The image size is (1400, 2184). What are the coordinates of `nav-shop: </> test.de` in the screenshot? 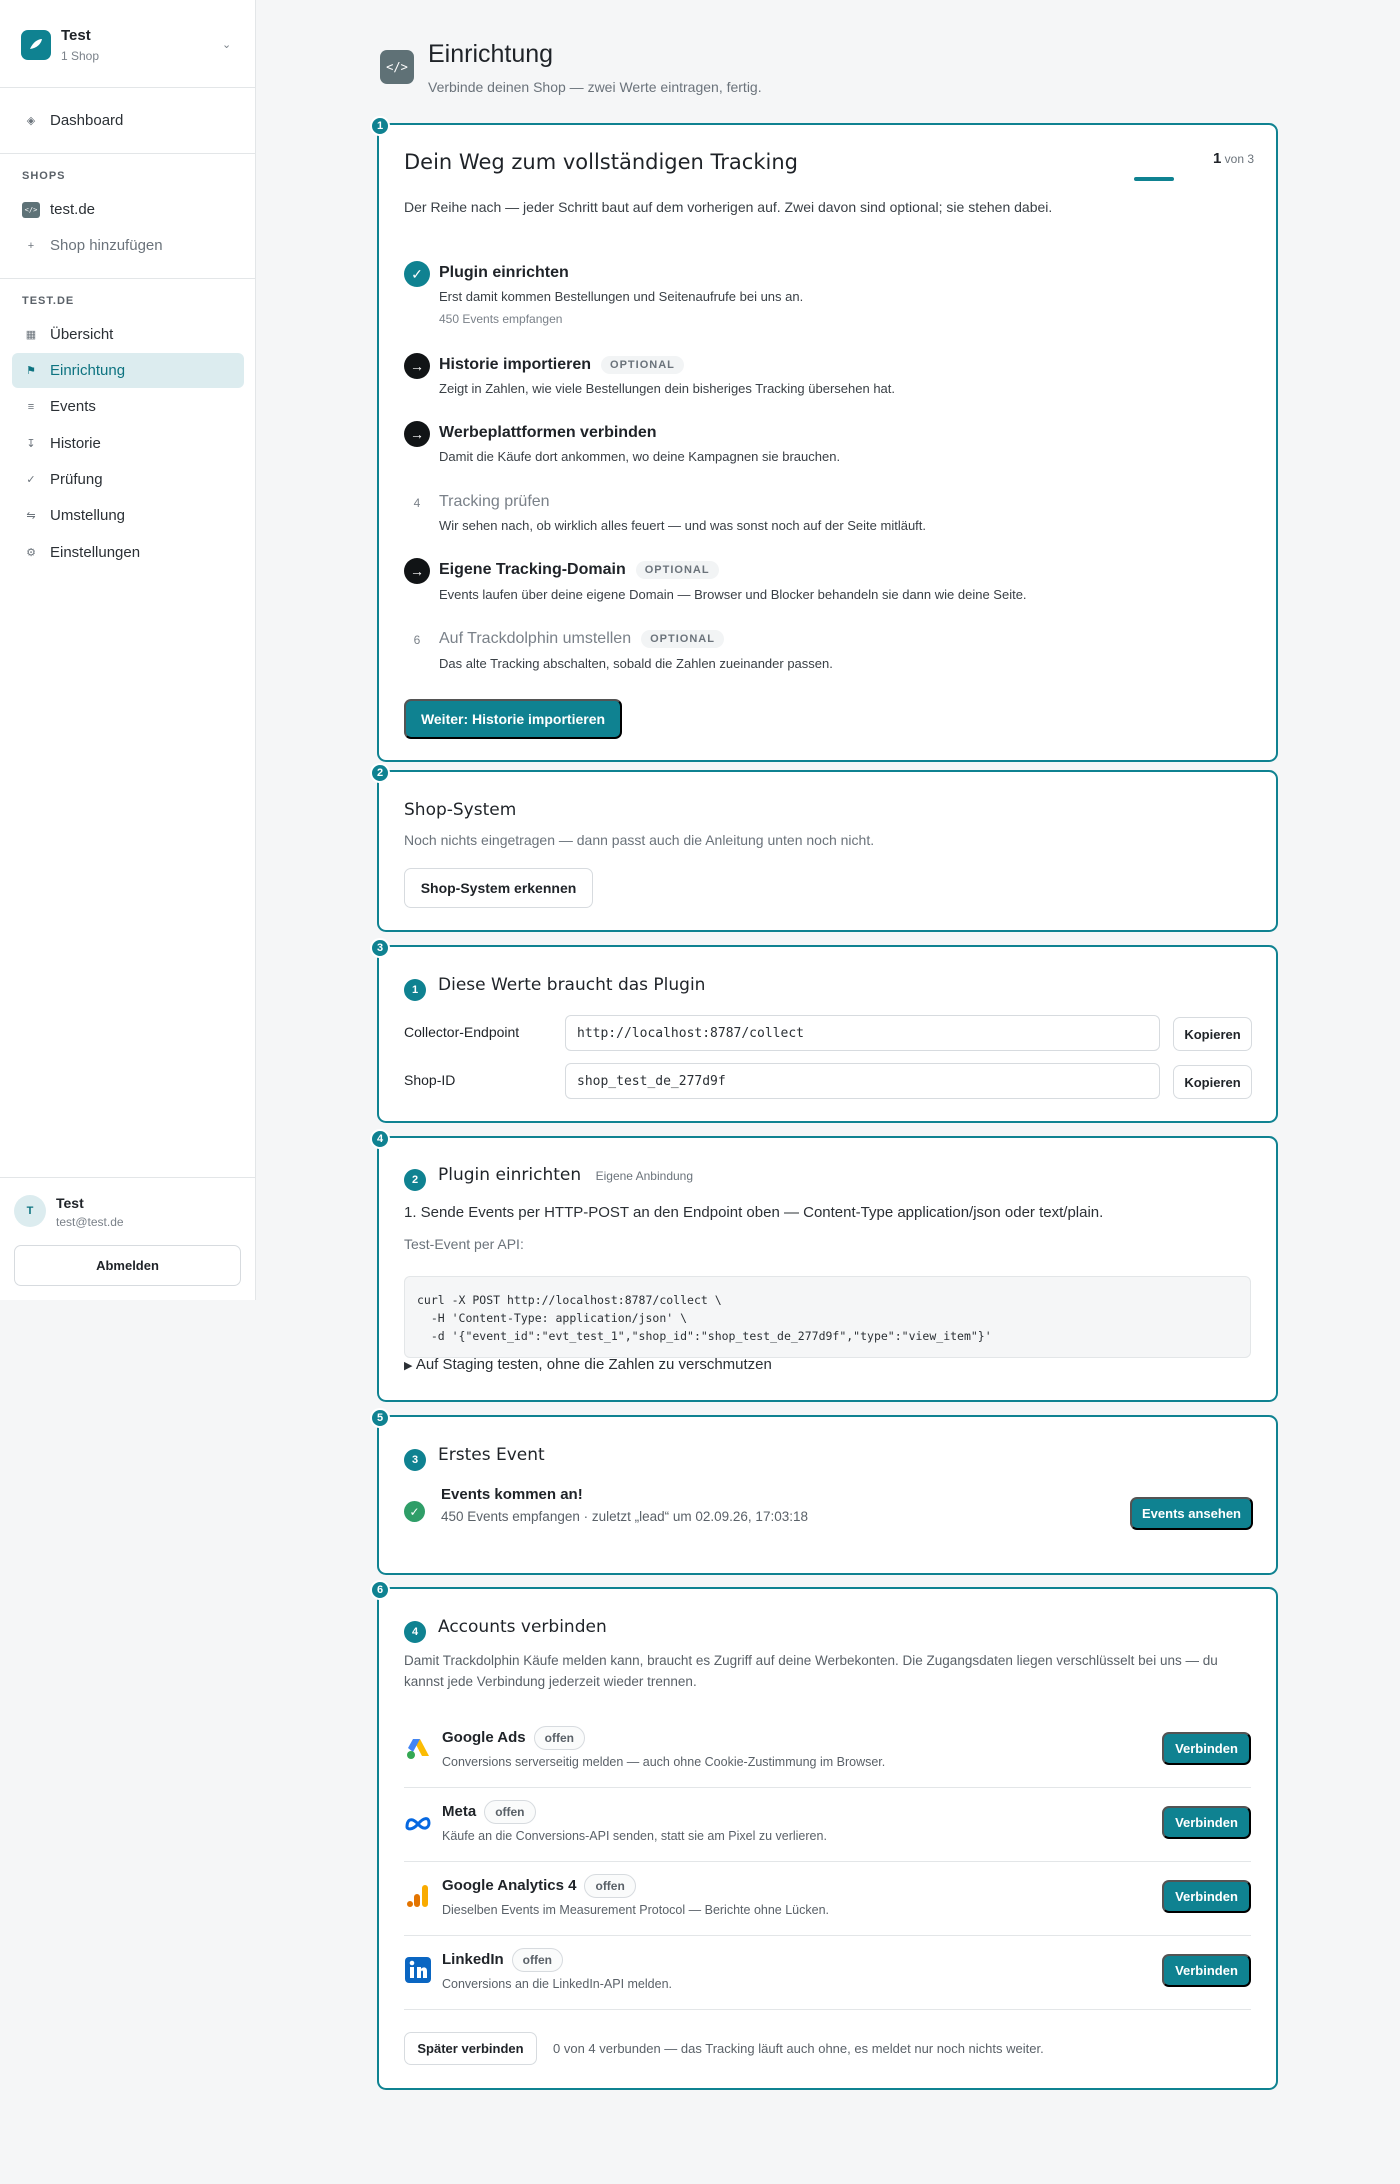 It's located at (128, 209).